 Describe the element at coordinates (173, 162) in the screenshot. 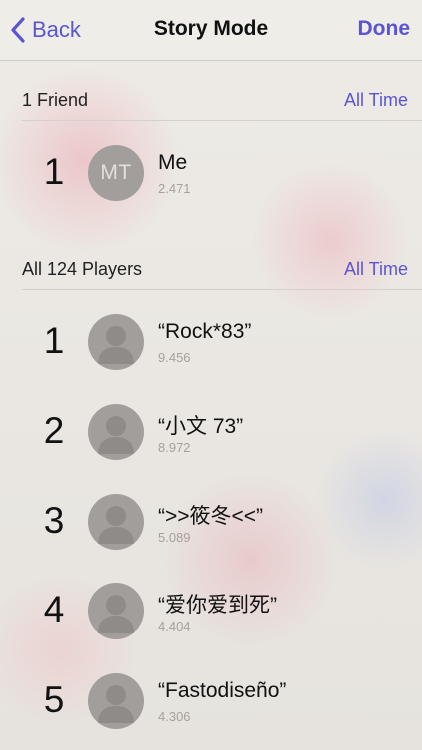

I see `player-name: Me` at that location.